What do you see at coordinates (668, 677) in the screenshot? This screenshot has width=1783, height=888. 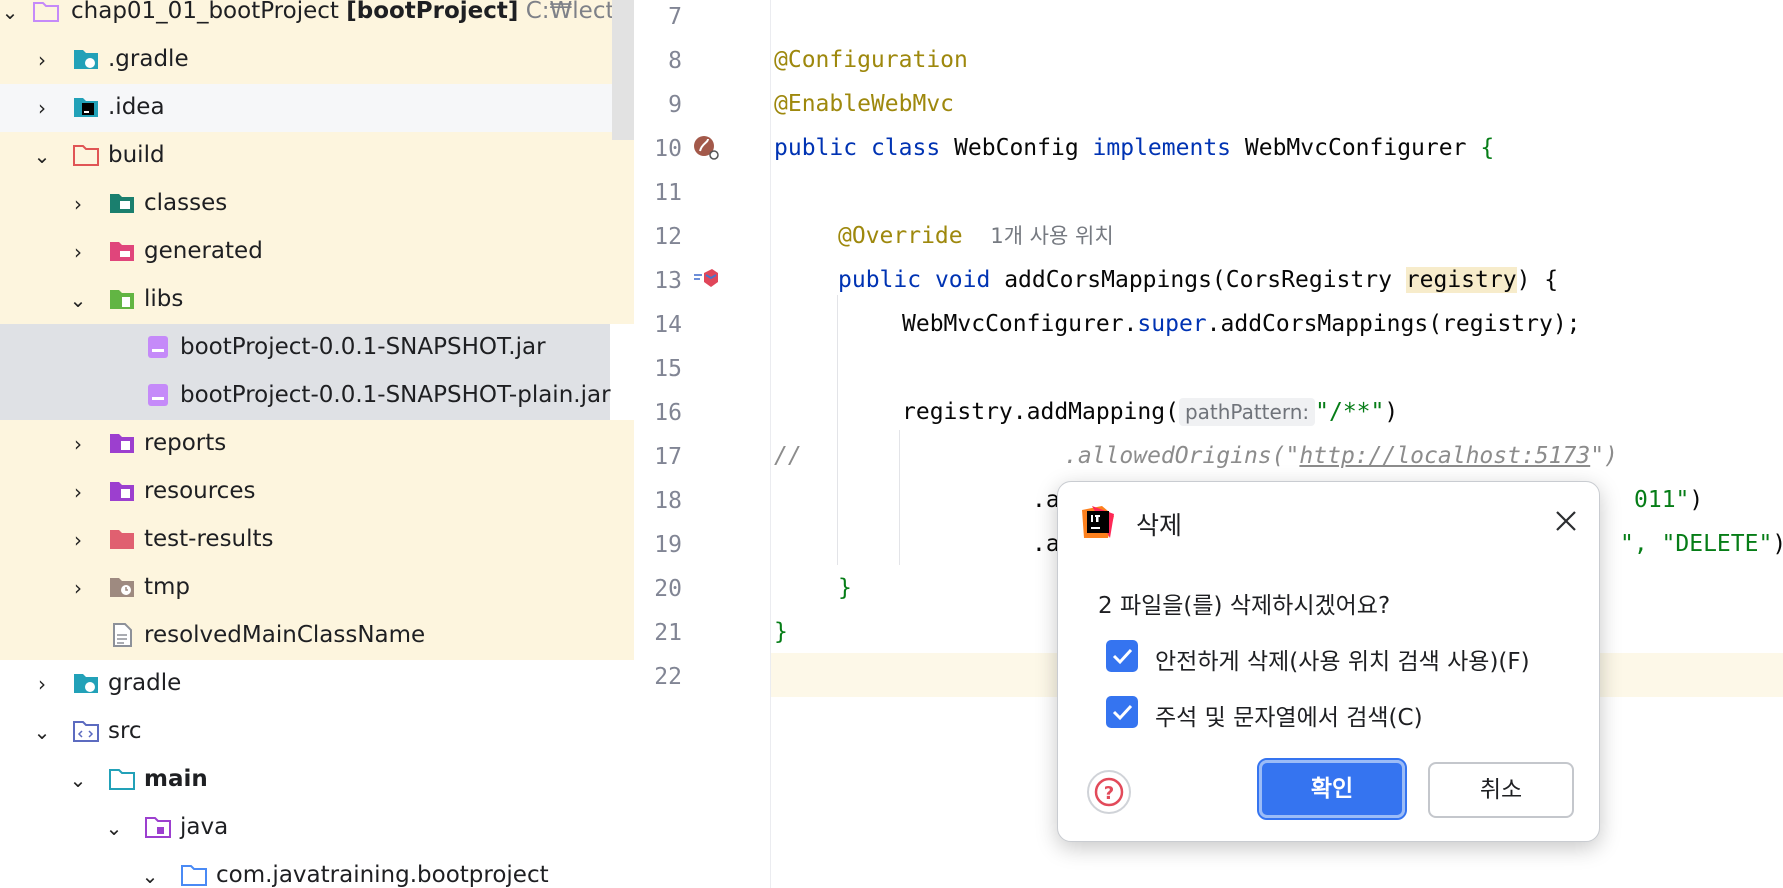 I see `line-number: 22` at bounding box center [668, 677].